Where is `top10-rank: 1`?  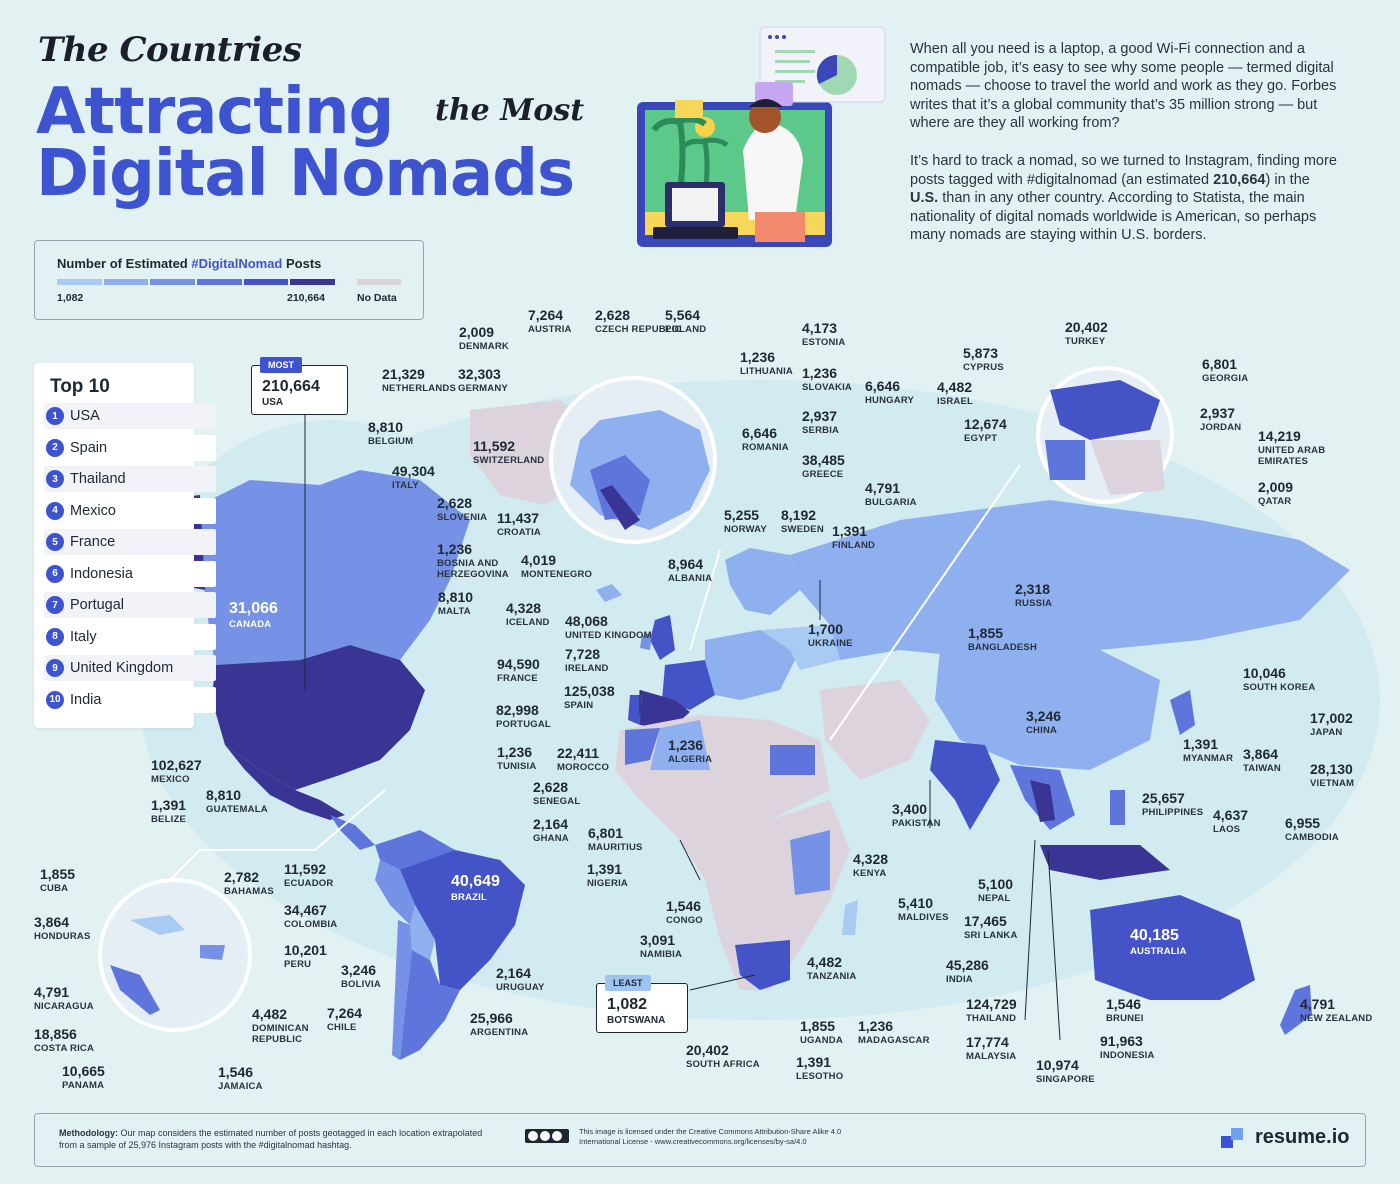 top10-rank: 1 is located at coordinates (55, 416).